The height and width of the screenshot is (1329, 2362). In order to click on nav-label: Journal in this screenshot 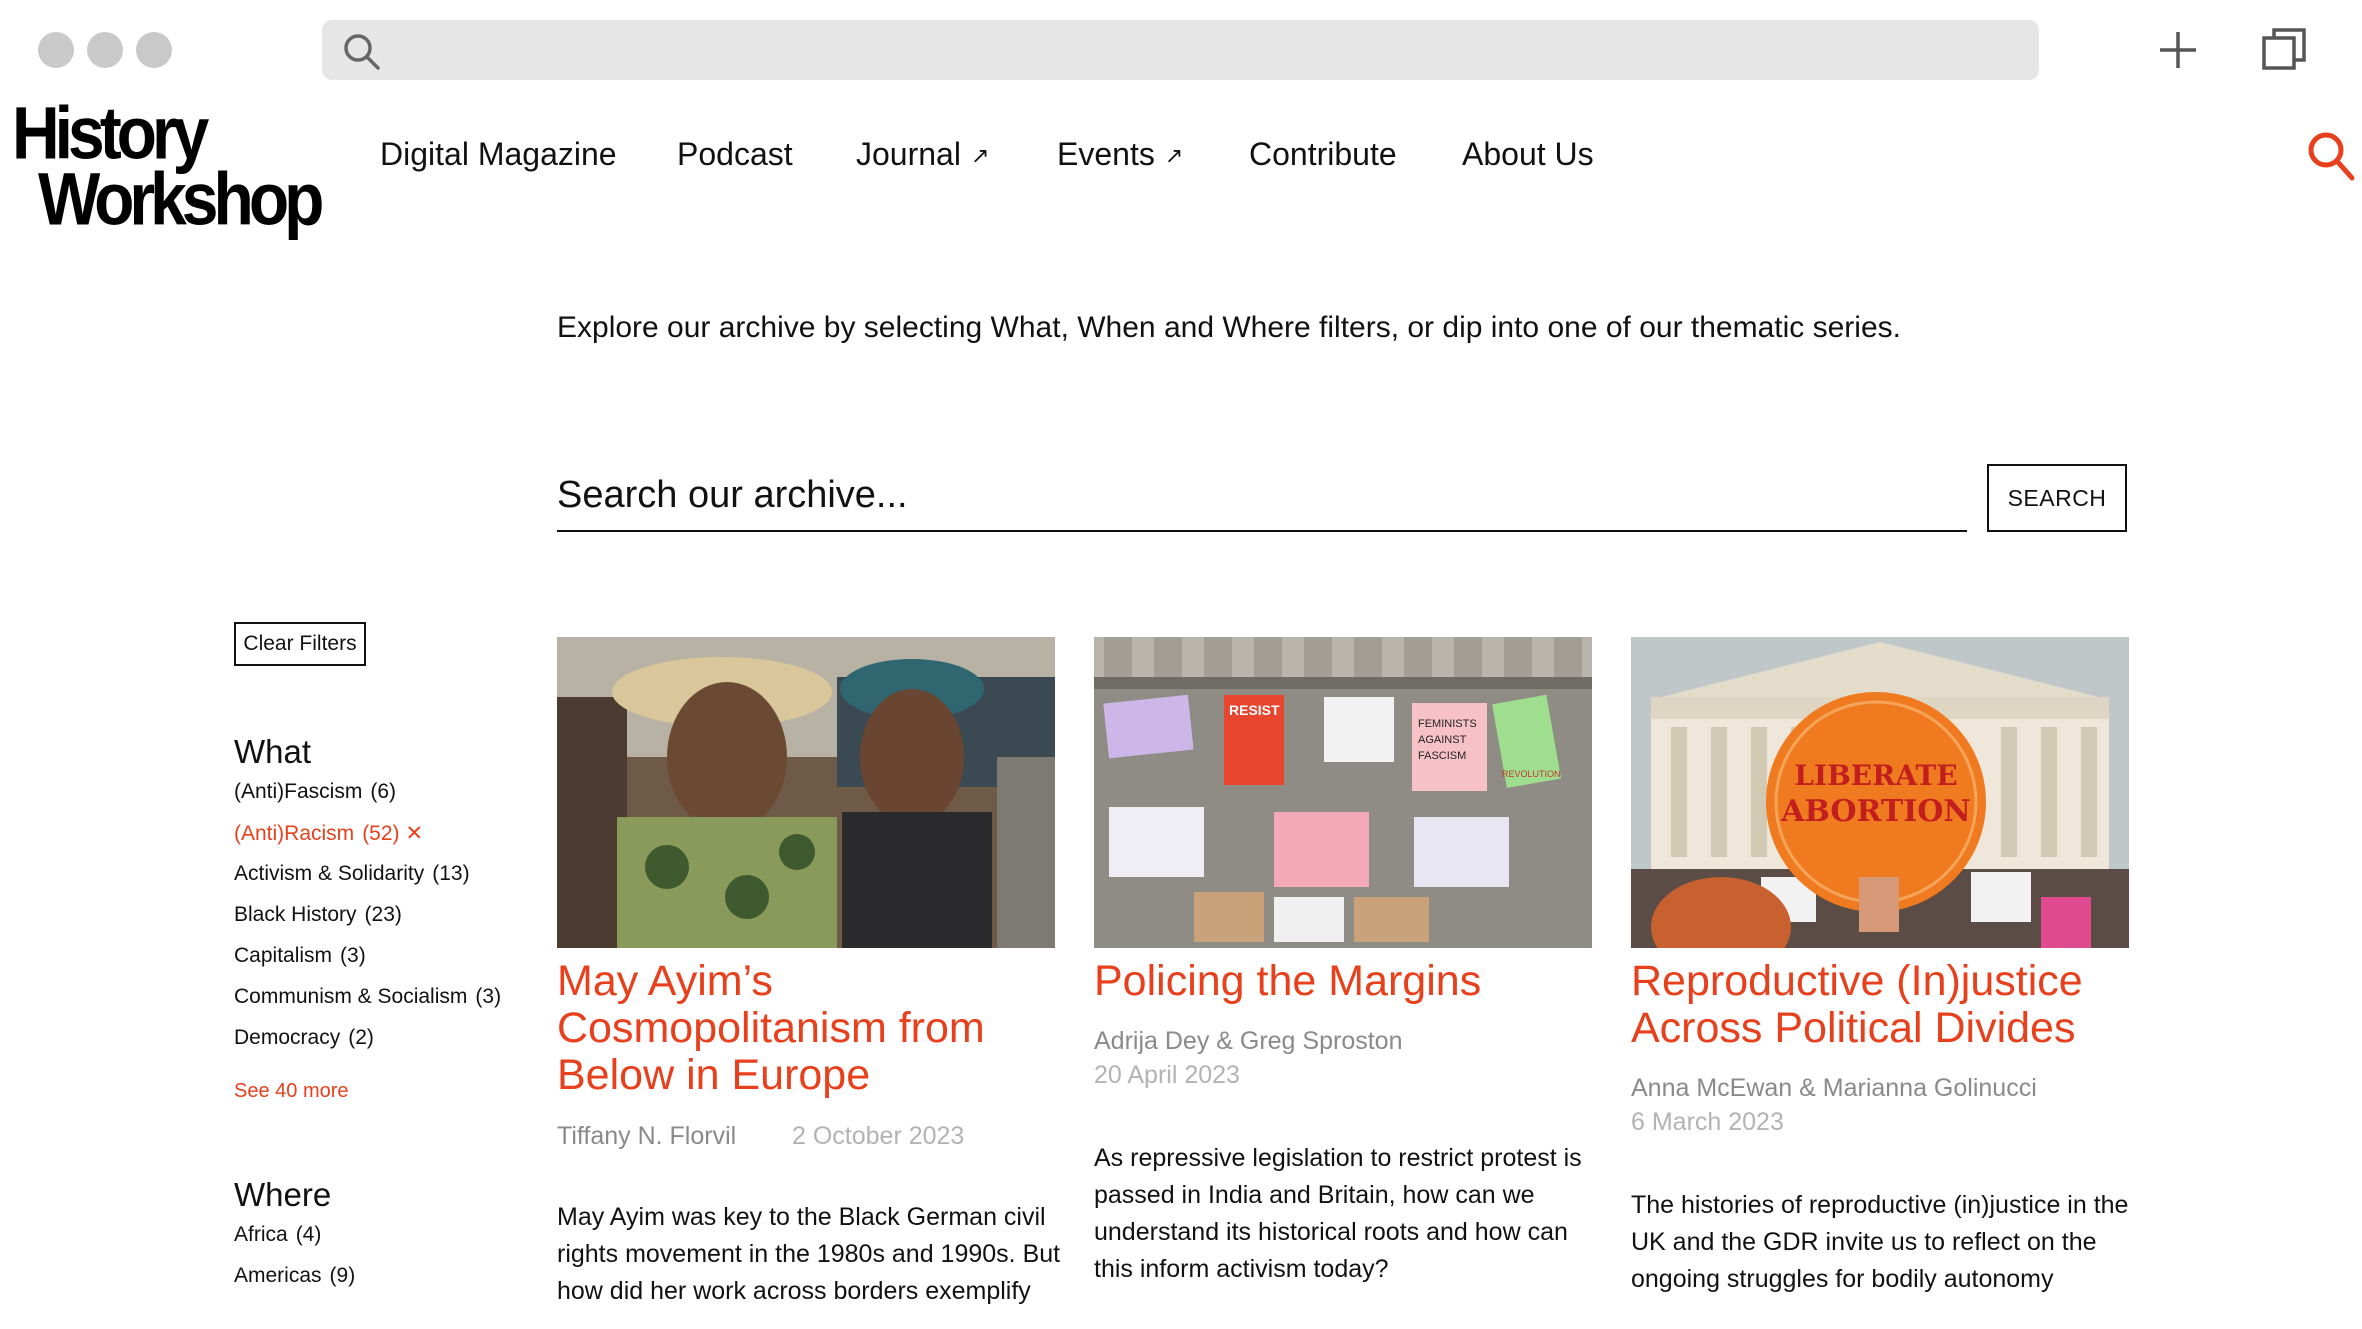, I will do `click(908, 154)`.